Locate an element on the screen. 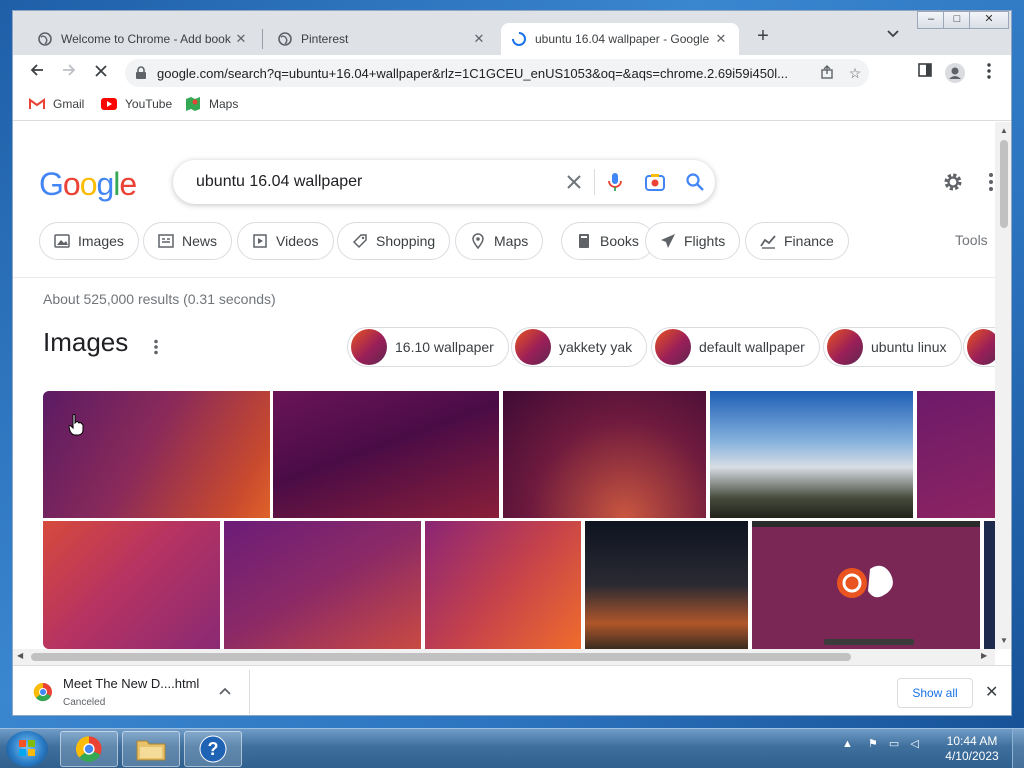 The image size is (1024, 768). scroll-right-arrow-icon: ▶ is located at coordinates (984, 655).